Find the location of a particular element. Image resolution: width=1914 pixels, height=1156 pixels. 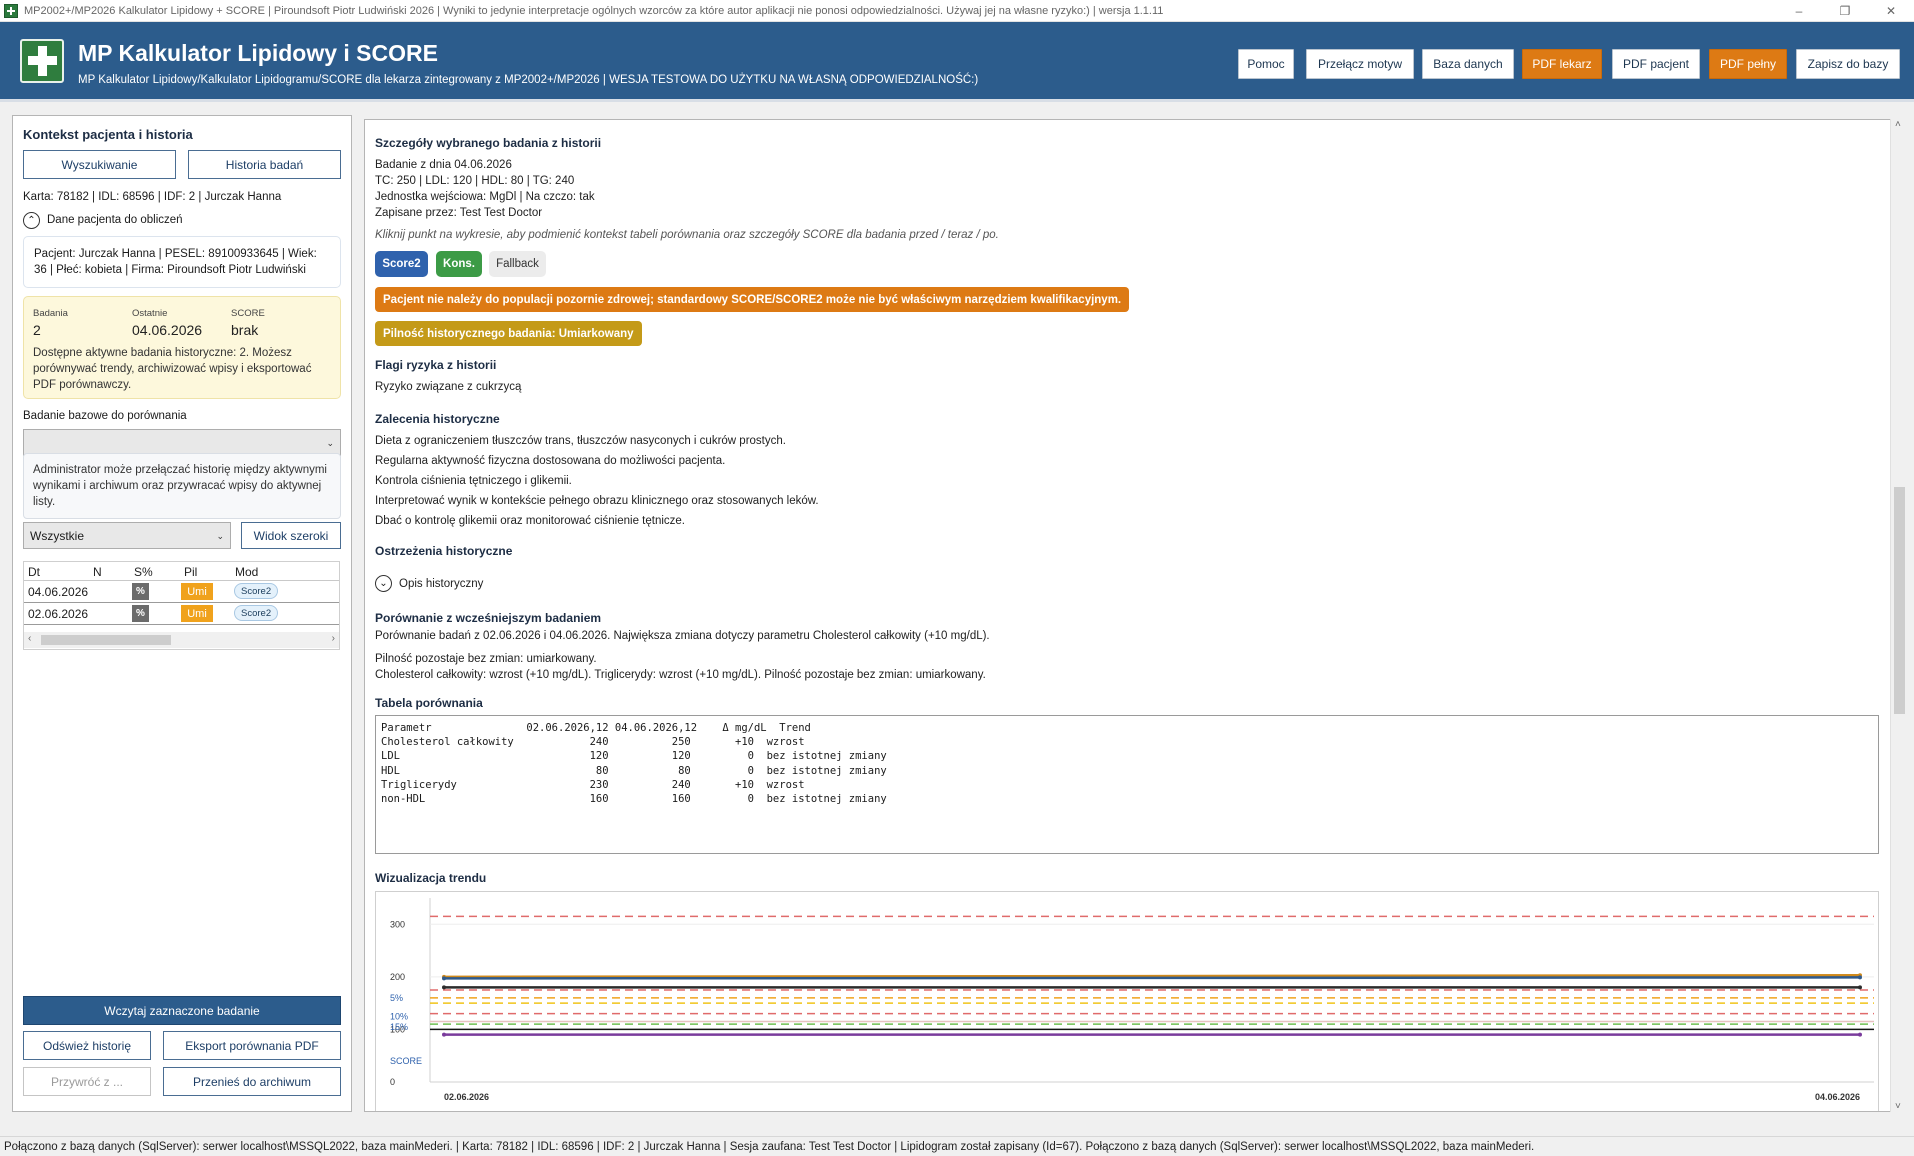

y-tick-label: 300 is located at coordinates (397, 924).